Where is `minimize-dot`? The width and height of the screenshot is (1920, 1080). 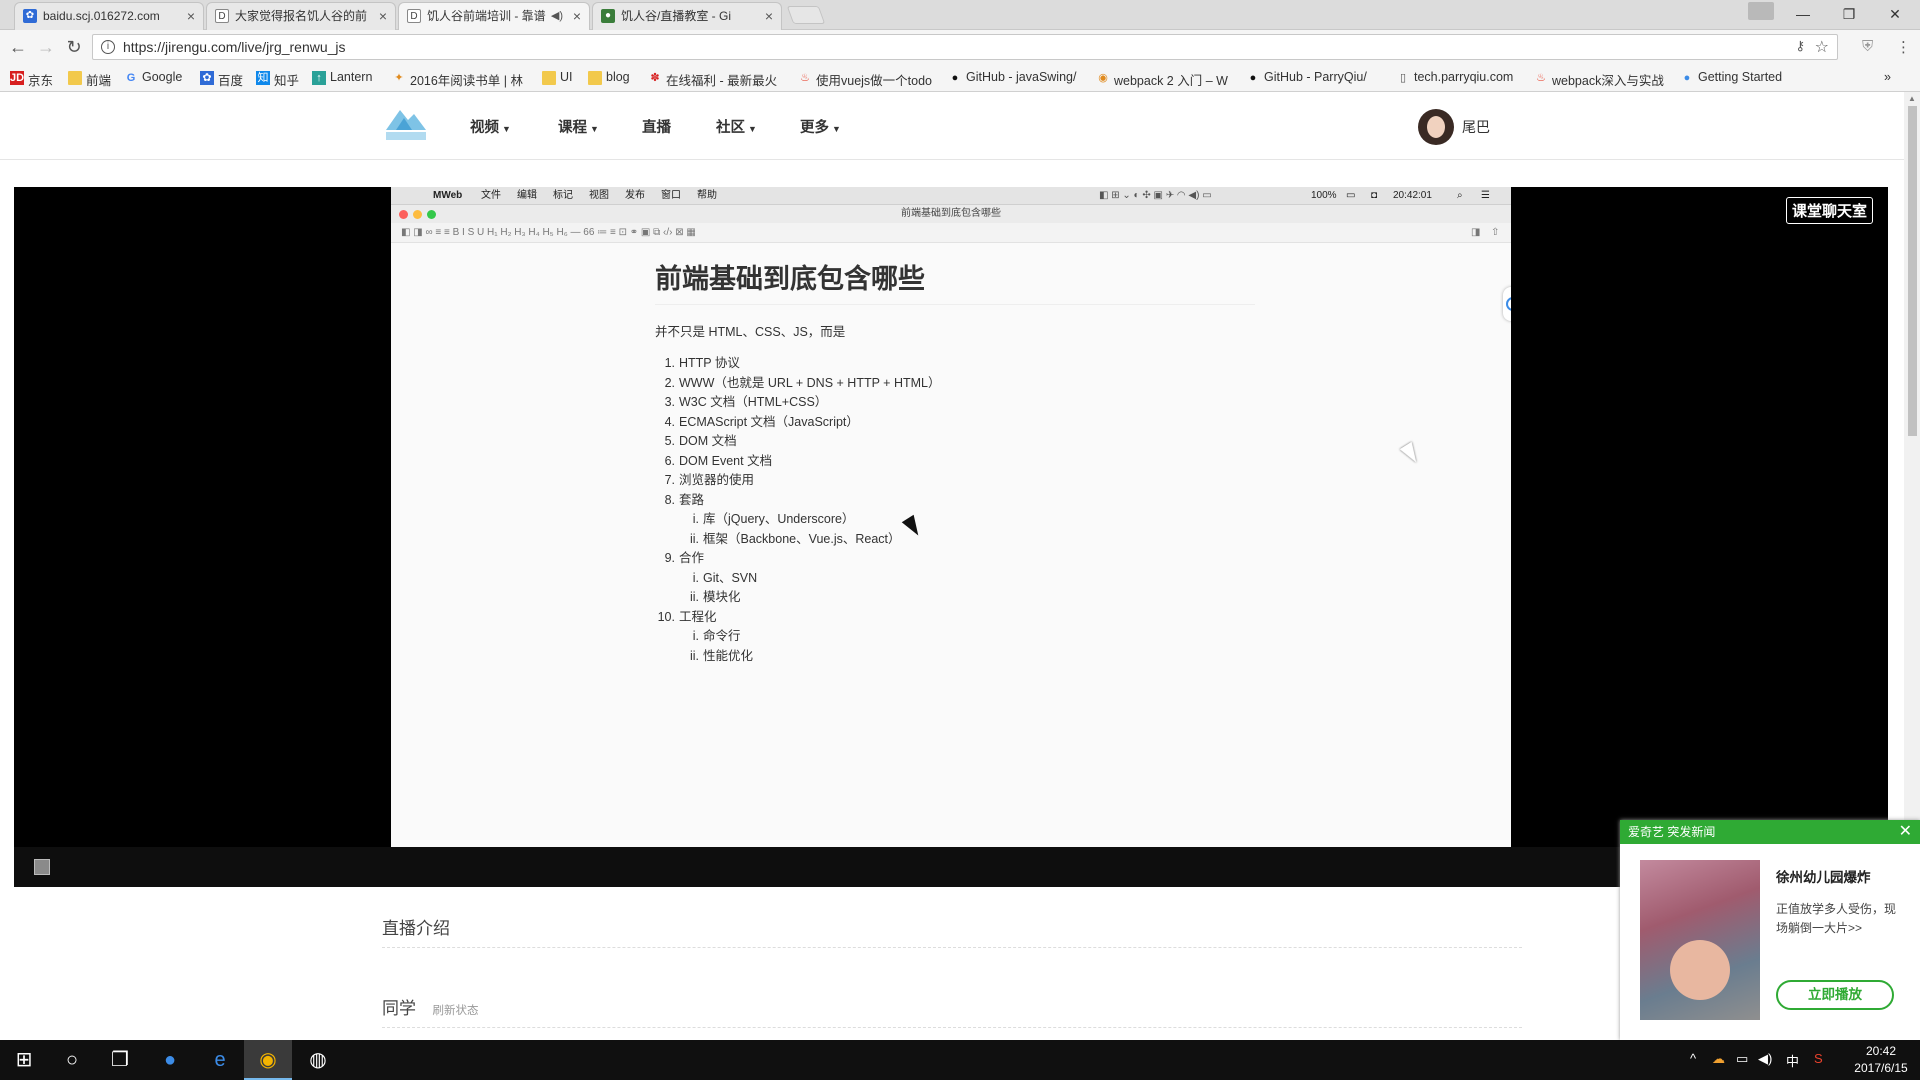
minimize-dot is located at coordinates (417, 214).